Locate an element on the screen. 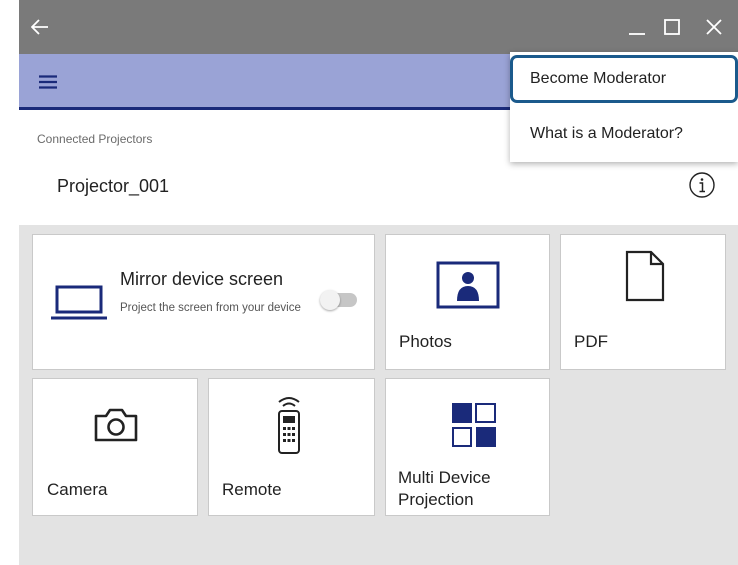  close-icon is located at coordinates (714, 27).